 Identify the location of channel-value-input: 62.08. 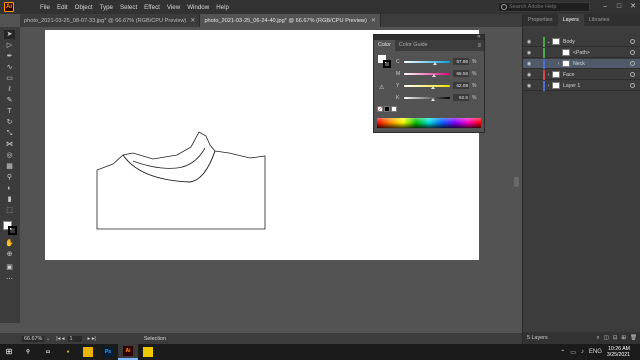
(461, 85).